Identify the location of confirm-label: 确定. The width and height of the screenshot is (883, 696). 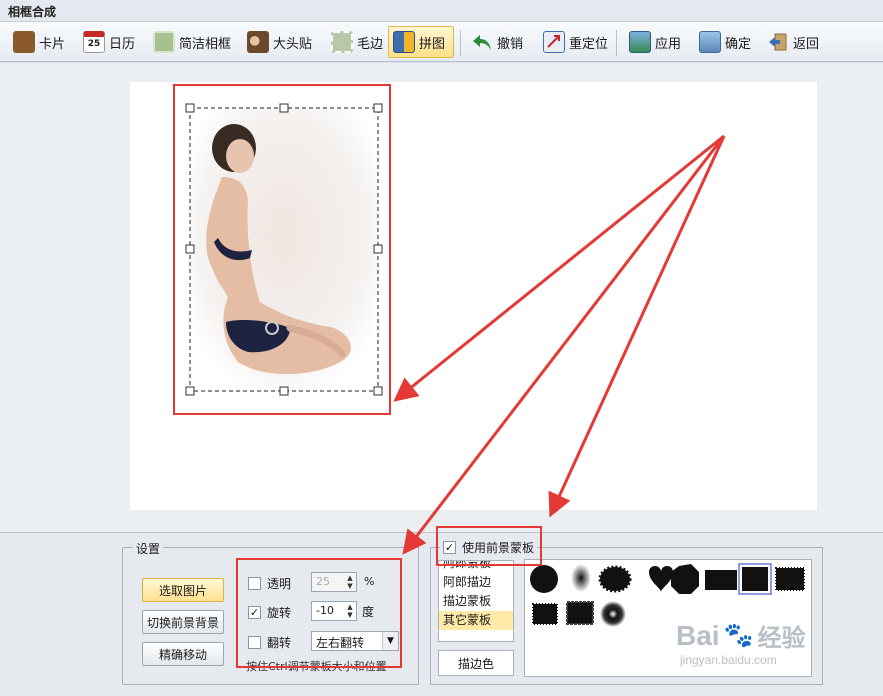
(738, 44).